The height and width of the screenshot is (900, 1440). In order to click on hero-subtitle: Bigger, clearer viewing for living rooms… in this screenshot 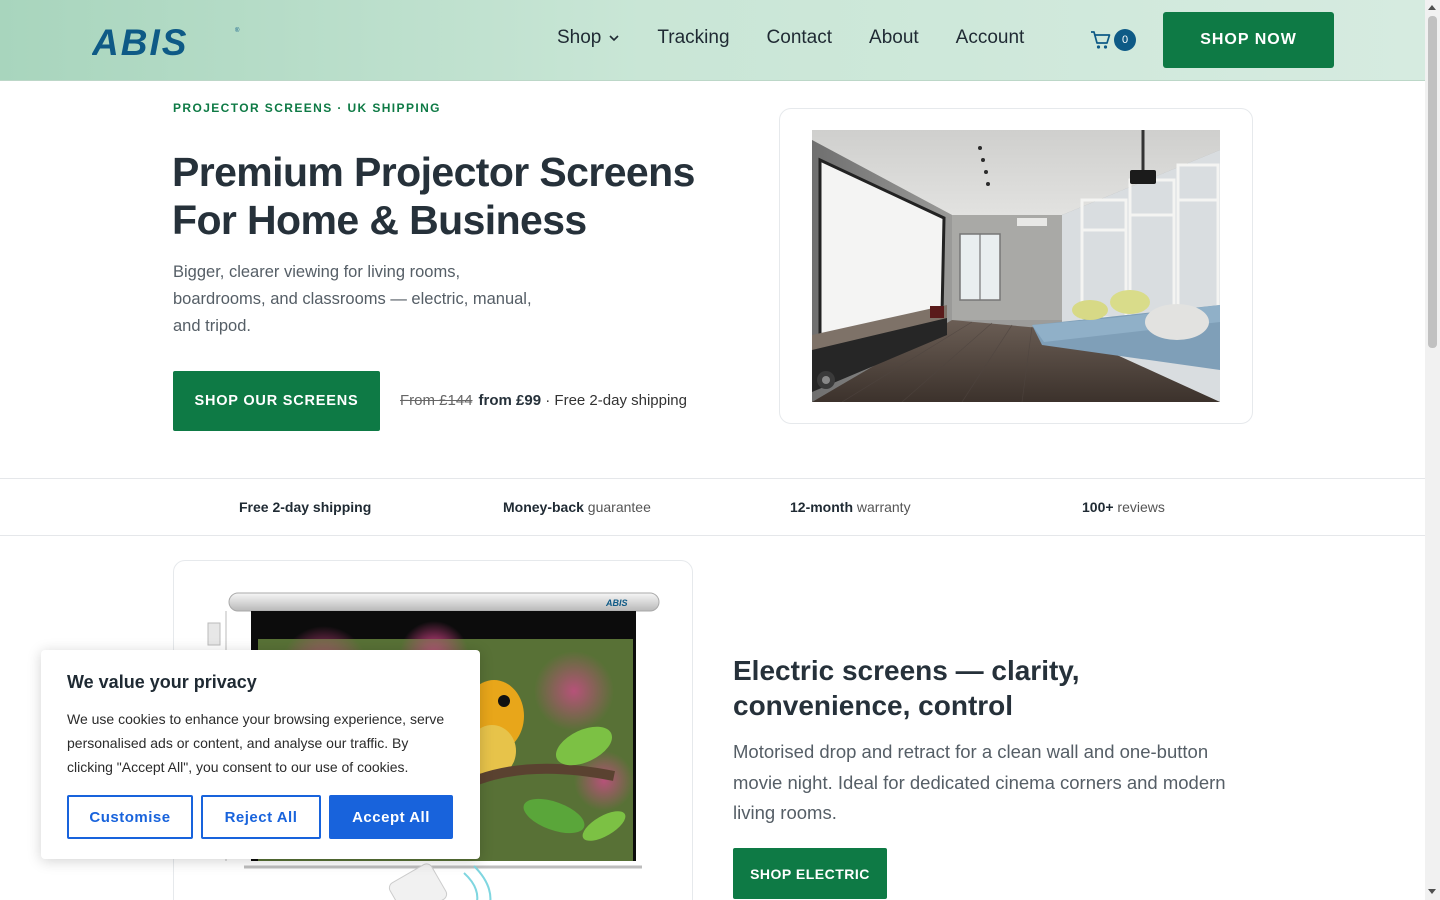, I will do `click(352, 299)`.